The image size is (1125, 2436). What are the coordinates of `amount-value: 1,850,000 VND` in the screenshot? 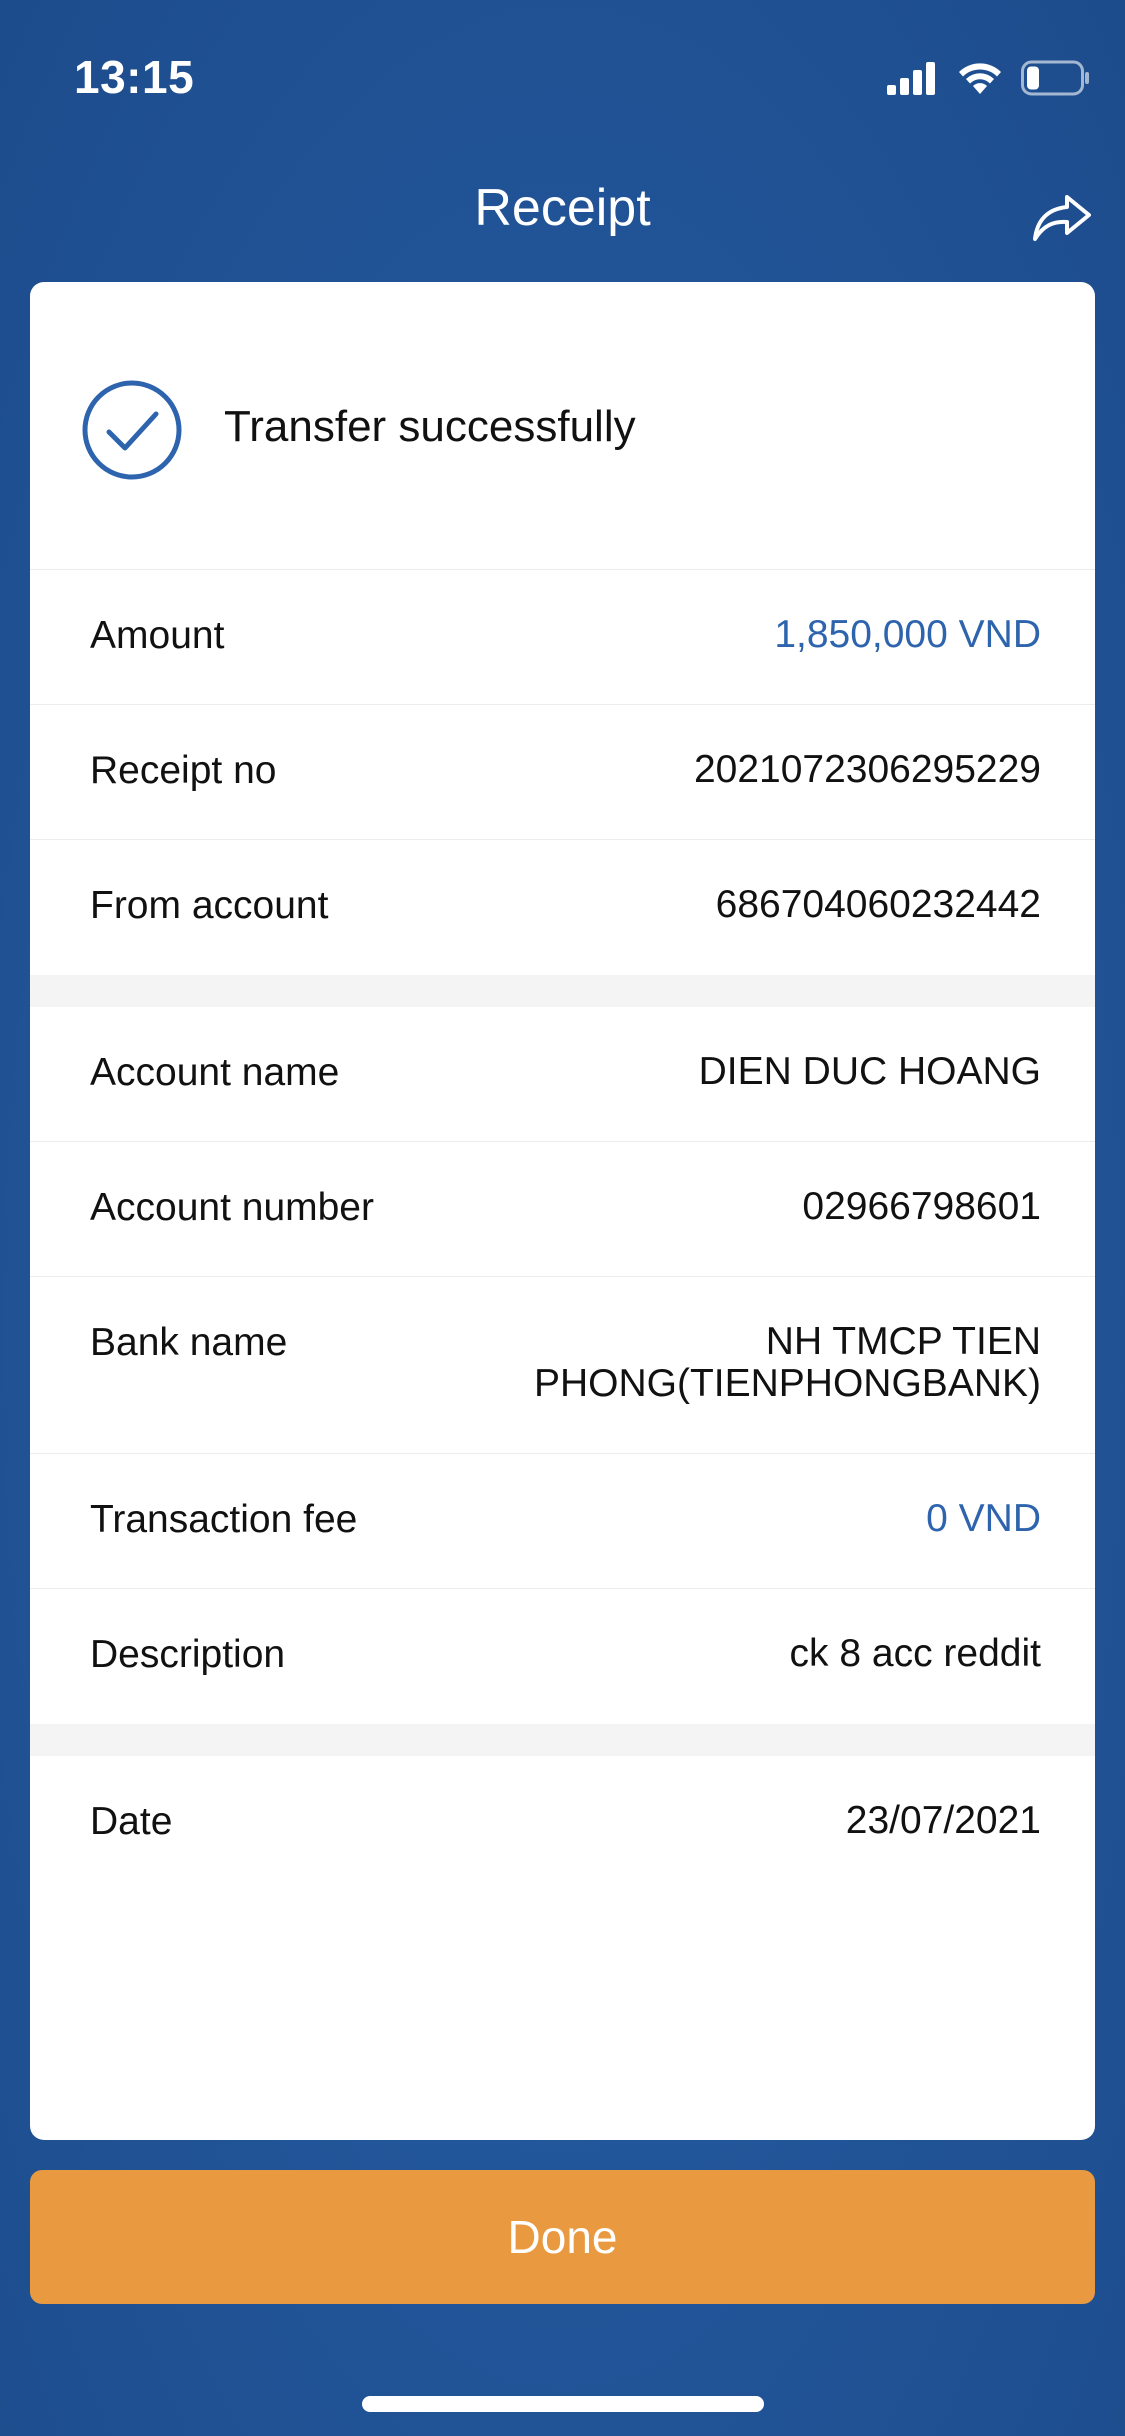 It's located at (907, 634).